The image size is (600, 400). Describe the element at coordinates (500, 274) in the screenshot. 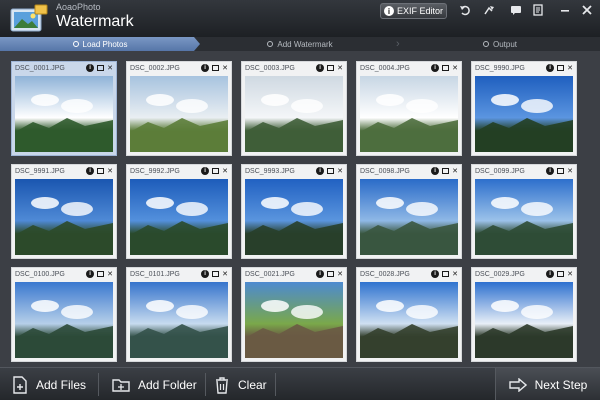

I see `photo-filename: DSC_0029.JPG` at that location.